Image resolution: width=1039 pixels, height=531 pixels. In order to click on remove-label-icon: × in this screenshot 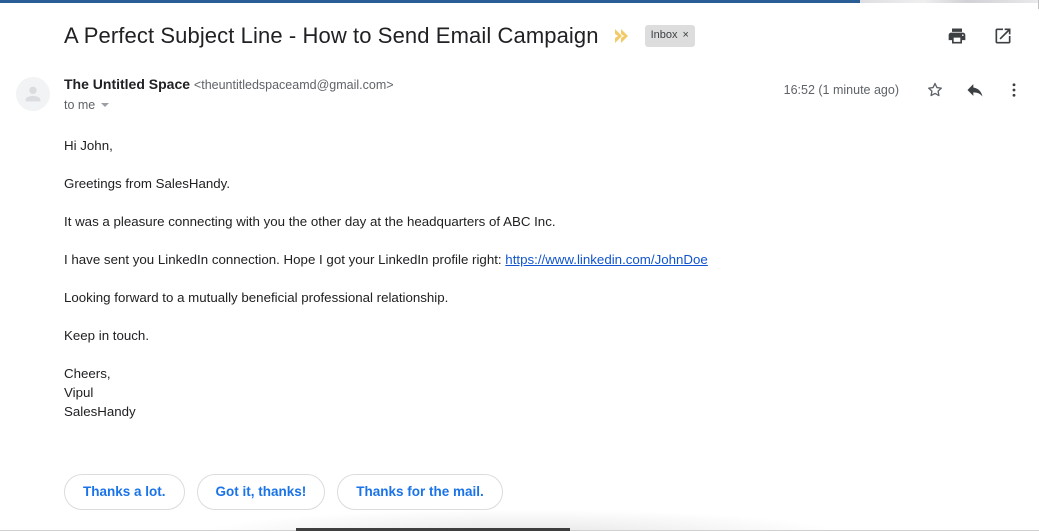, I will do `click(686, 35)`.